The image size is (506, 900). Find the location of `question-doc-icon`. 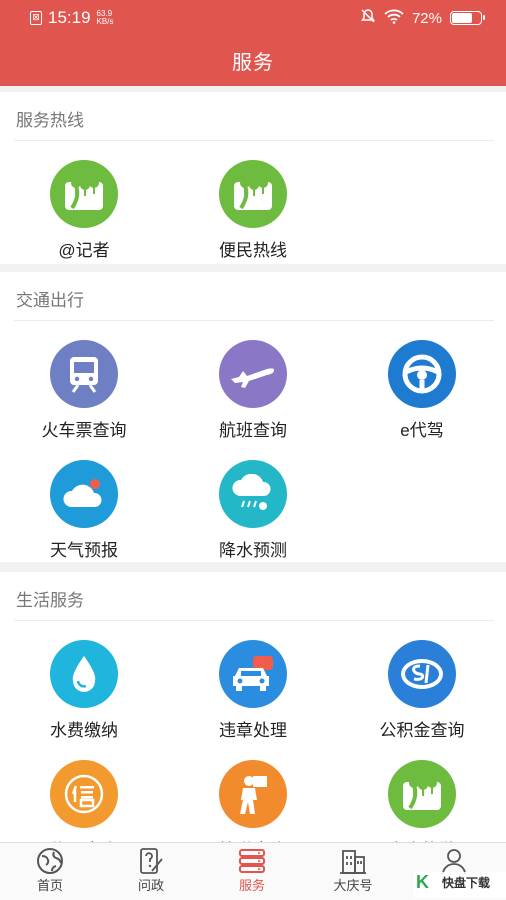

question-doc-icon is located at coordinates (151, 861).